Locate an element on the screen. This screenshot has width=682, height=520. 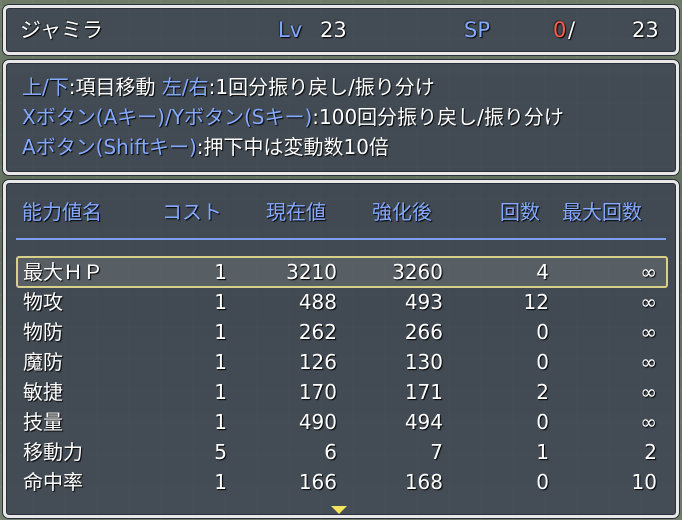
stat-current: 166 is located at coordinates (317, 482).